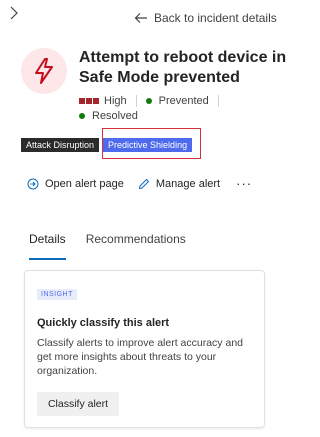  I want to click on chevron-right-icon, so click(14, 13).